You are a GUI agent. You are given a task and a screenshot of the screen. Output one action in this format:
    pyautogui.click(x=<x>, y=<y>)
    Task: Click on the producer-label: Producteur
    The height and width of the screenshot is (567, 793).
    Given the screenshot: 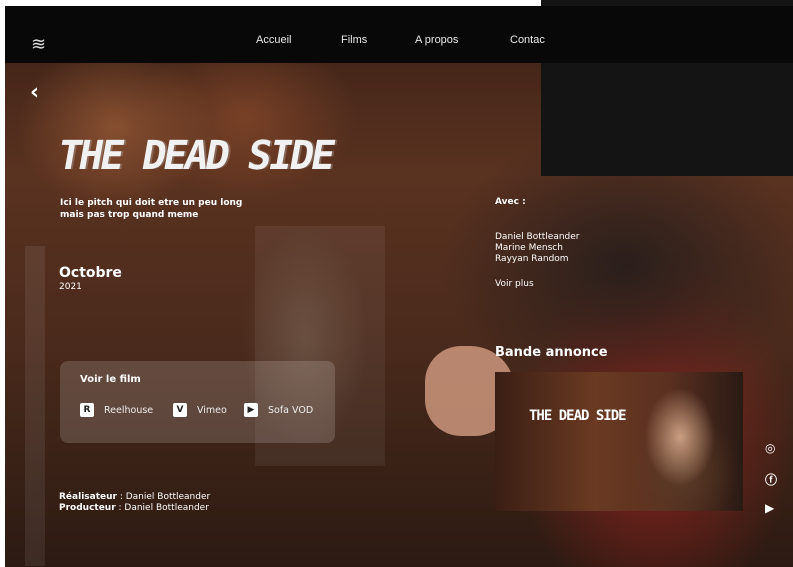 What is the action you would take?
    pyautogui.click(x=87, y=508)
    